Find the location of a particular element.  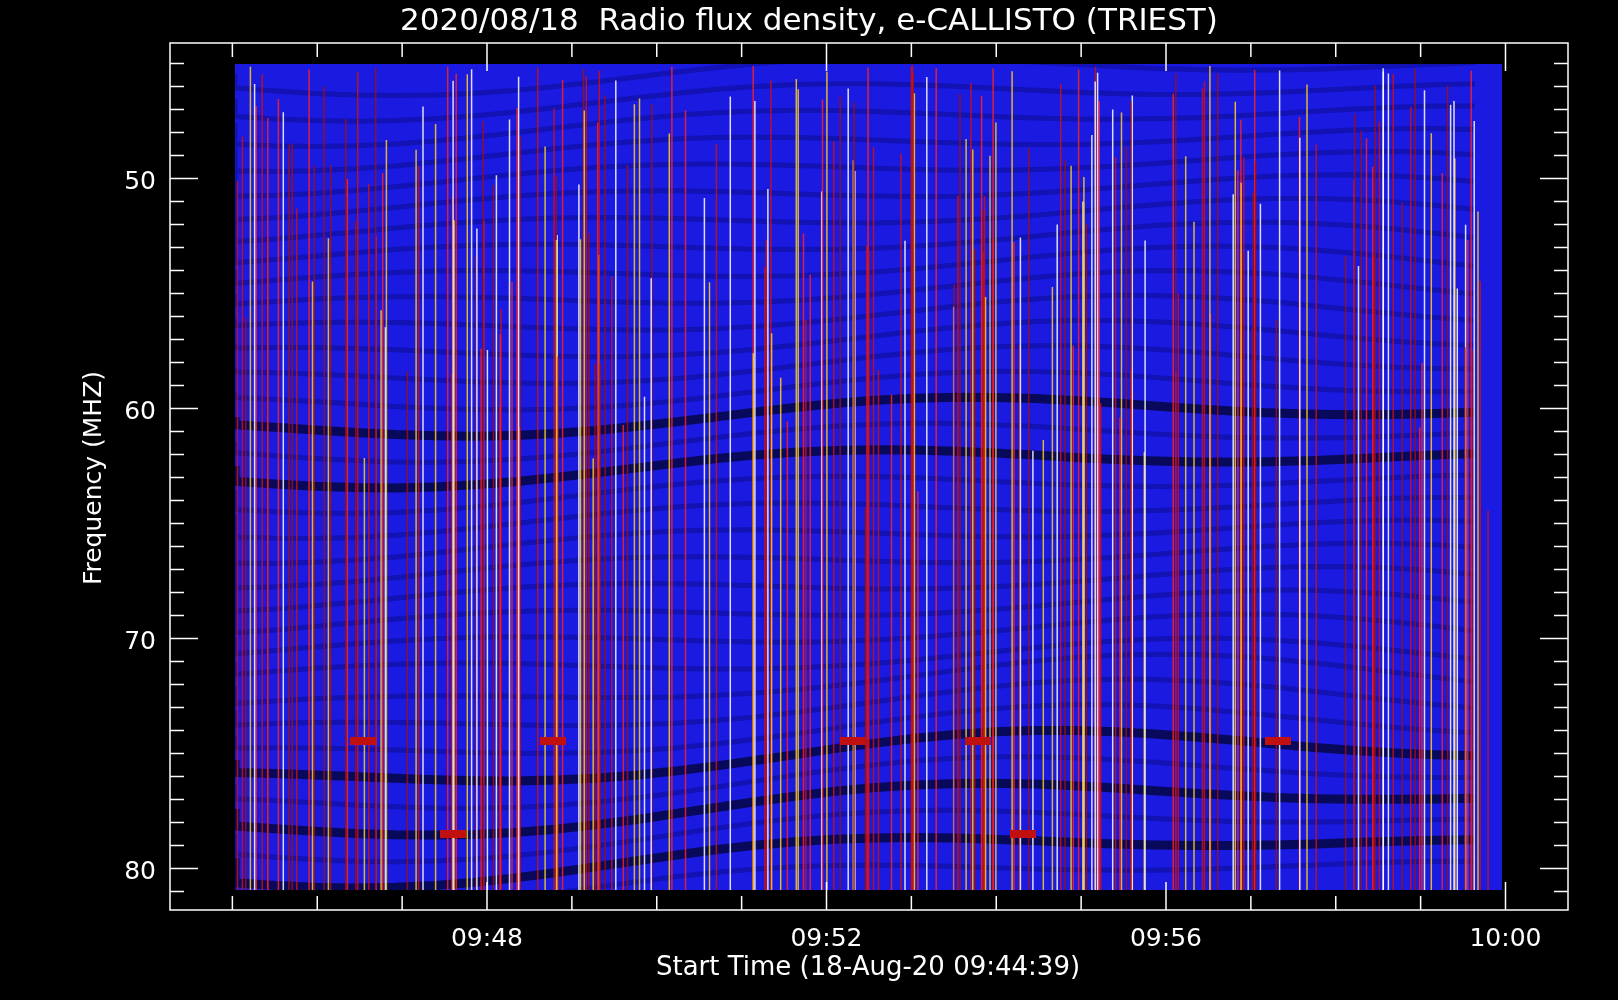

x-tick-label: 09:48 is located at coordinates (487, 937).